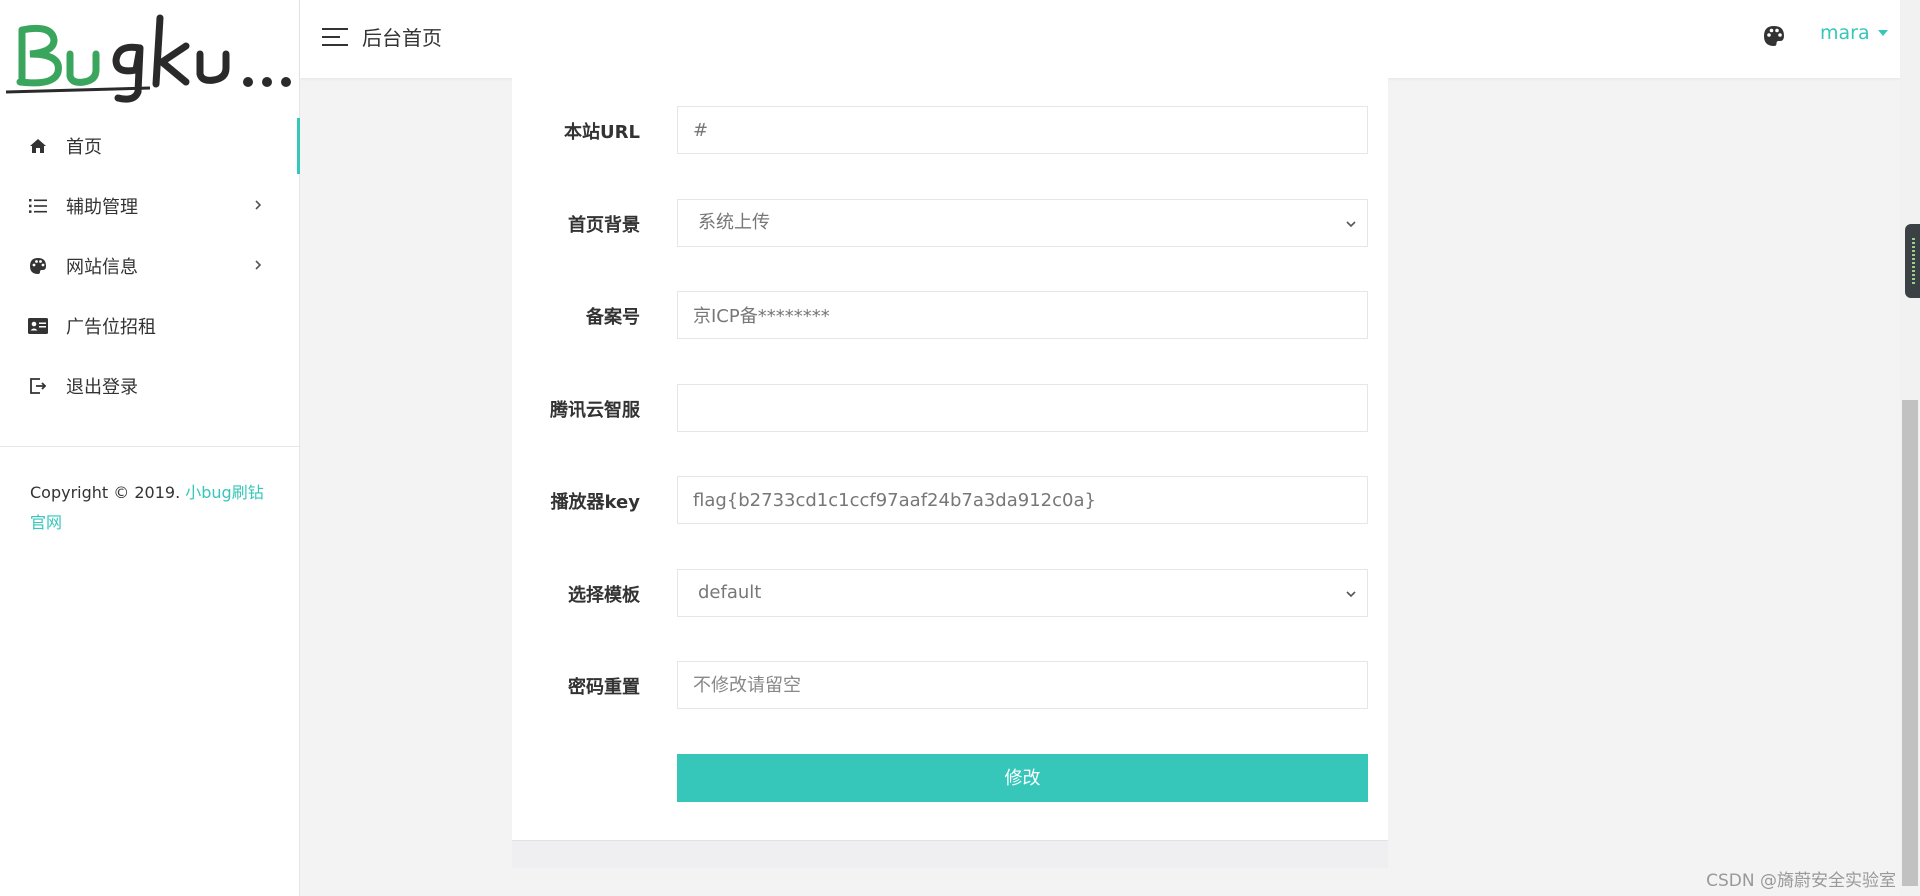 This screenshot has height=896, width=1920. What do you see at coordinates (1882, 33) in the screenshot?
I see `caret-down-icon` at bounding box center [1882, 33].